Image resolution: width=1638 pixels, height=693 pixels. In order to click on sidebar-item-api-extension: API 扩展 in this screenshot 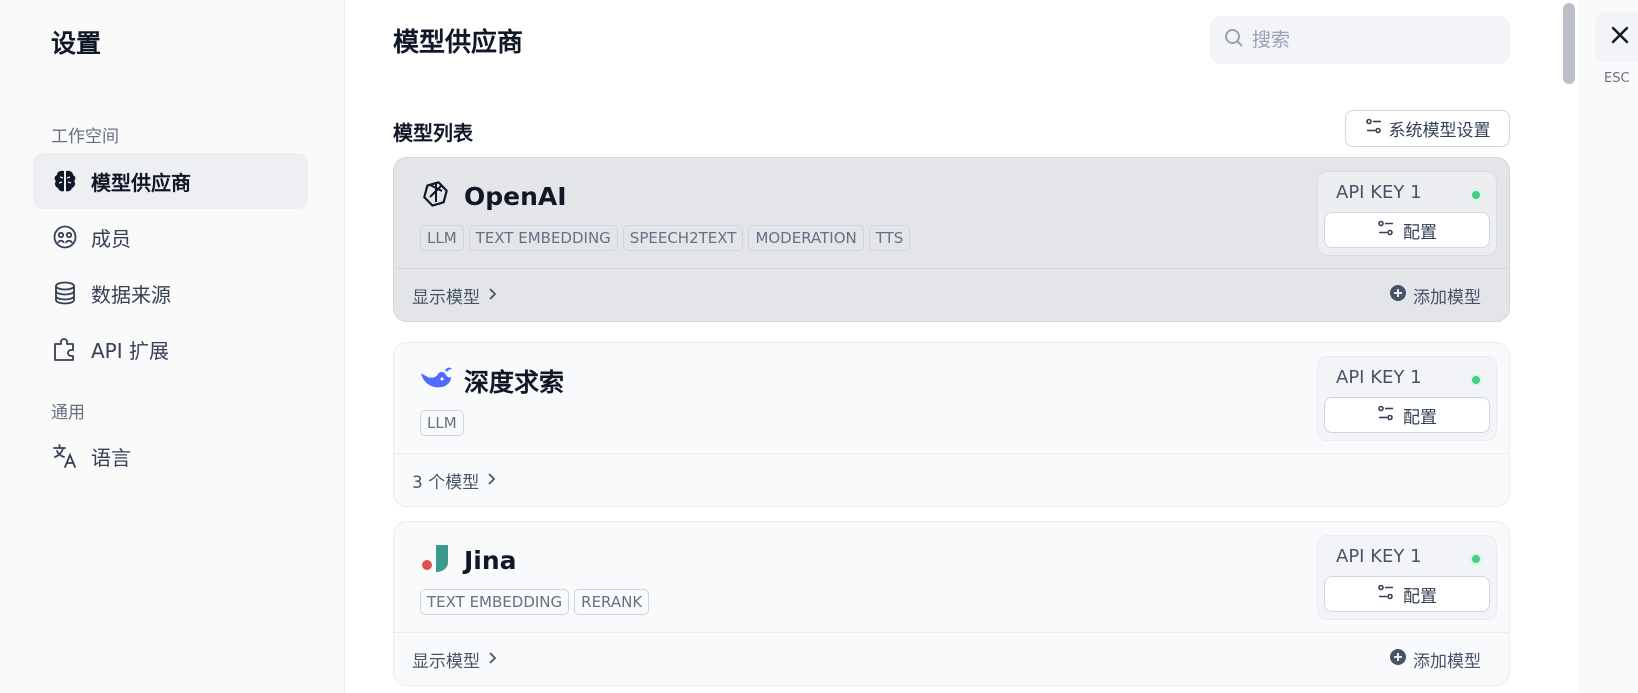, I will do `click(170, 349)`.